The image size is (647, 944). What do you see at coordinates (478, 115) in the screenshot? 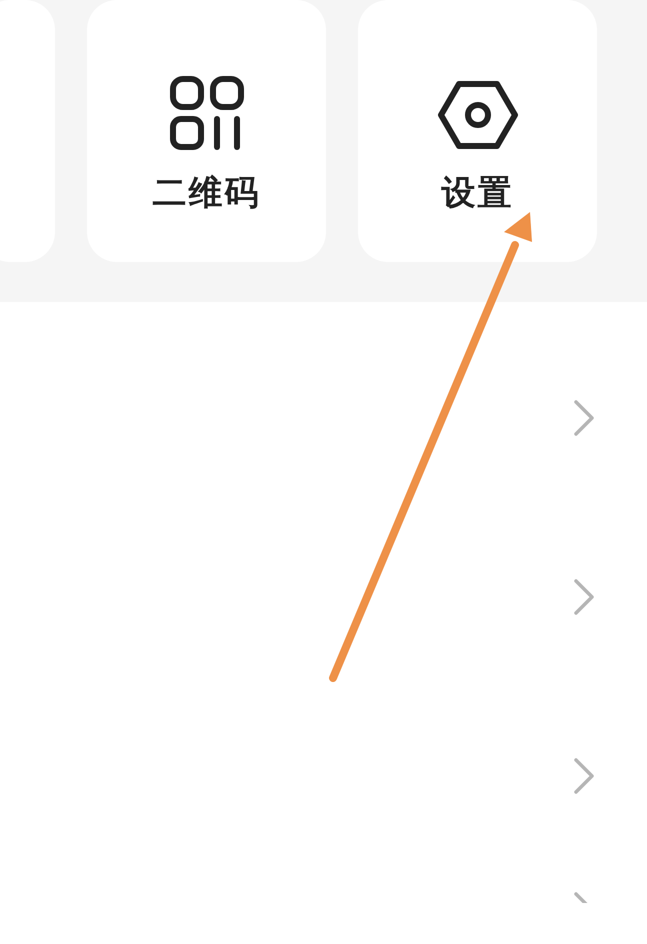
I see `settings-icon` at bounding box center [478, 115].